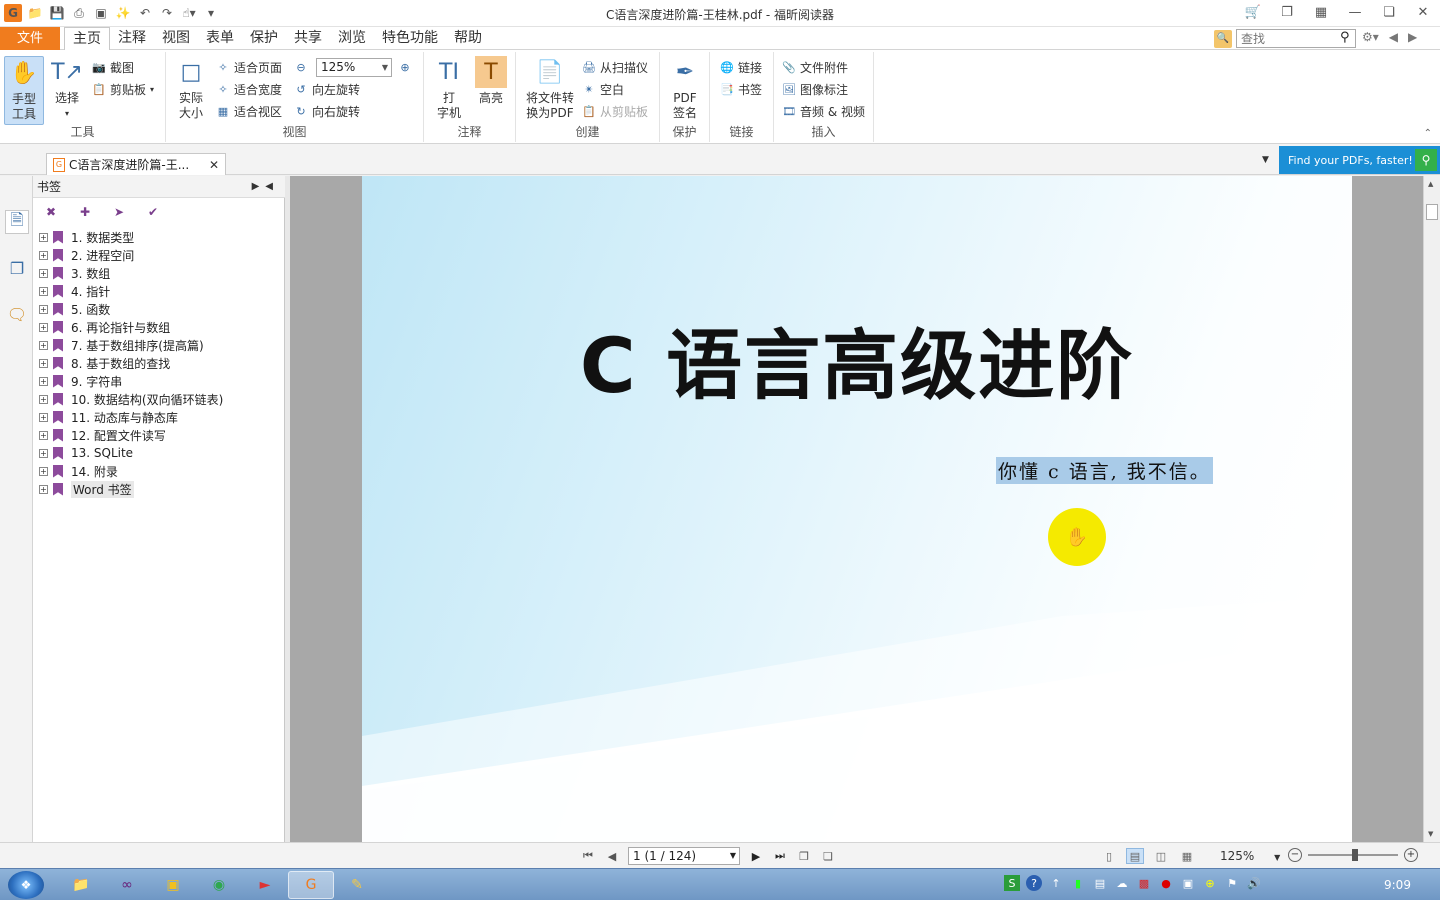 The height and width of the screenshot is (900, 1440). What do you see at coordinates (136, 164) in the screenshot?
I see `document-tab: G C语言深度进阶篇-王... ✕` at bounding box center [136, 164].